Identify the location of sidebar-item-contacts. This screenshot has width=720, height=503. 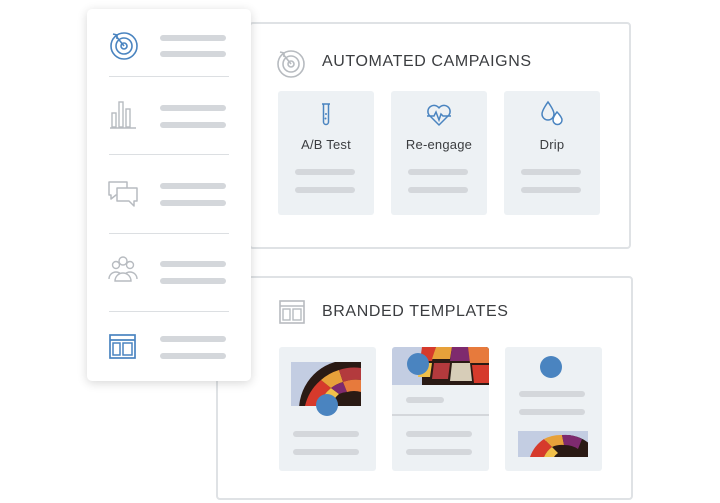
(169, 274).